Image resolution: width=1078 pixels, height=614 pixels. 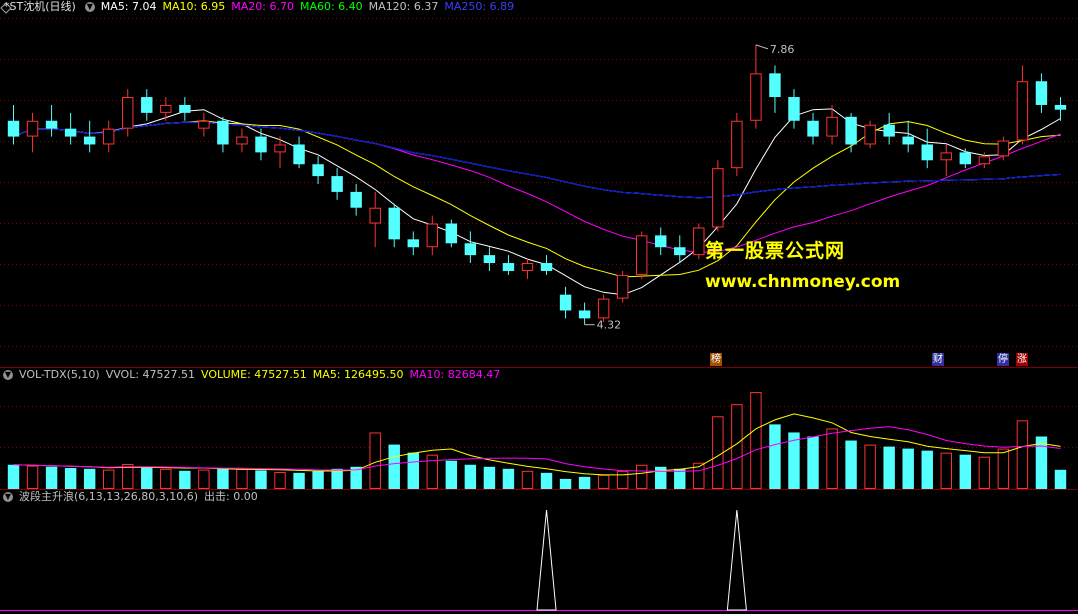 I want to click on tag-ting: 停, so click(x=1003, y=359).